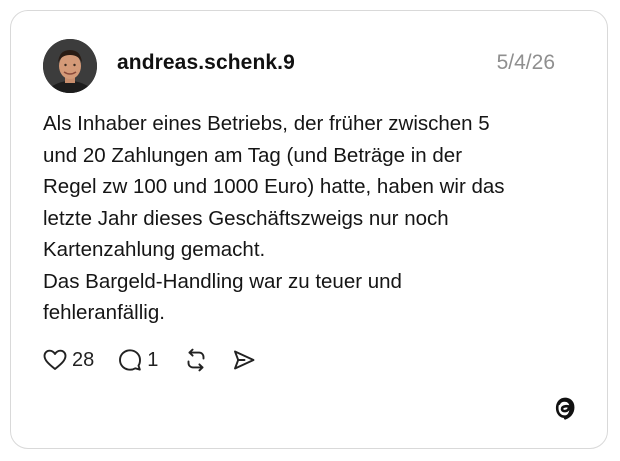 The height and width of the screenshot is (461, 620). What do you see at coordinates (83, 359) in the screenshot?
I see `like-count: 28` at bounding box center [83, 359].